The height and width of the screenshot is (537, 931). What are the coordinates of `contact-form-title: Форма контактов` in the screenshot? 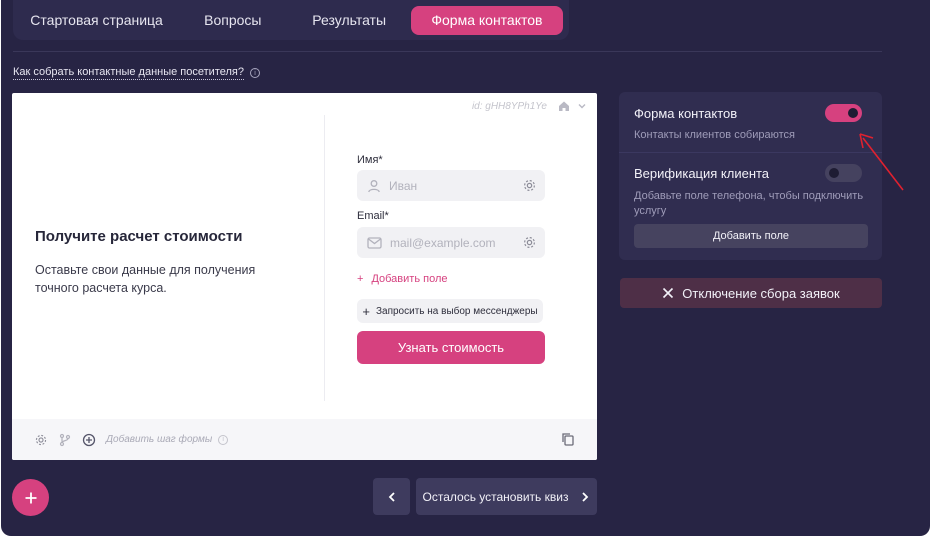 It's located at (686, 113).